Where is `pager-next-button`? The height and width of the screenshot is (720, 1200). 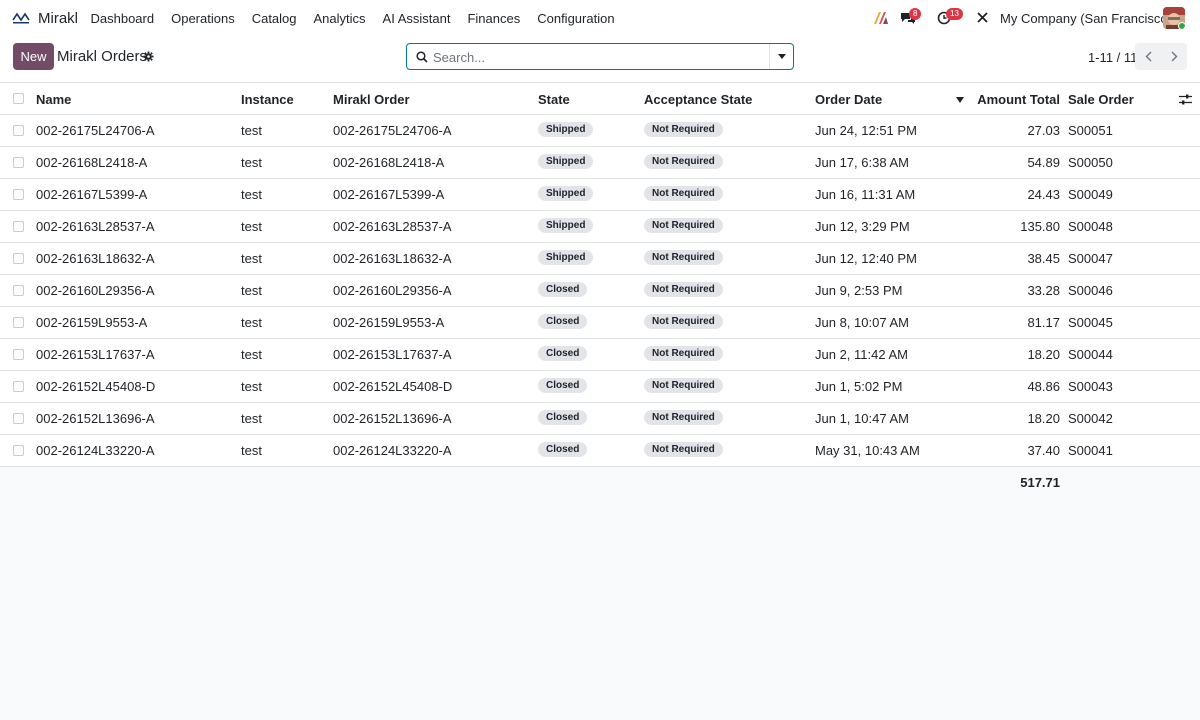
pager-next-button is located at coordinates (1174, 56).